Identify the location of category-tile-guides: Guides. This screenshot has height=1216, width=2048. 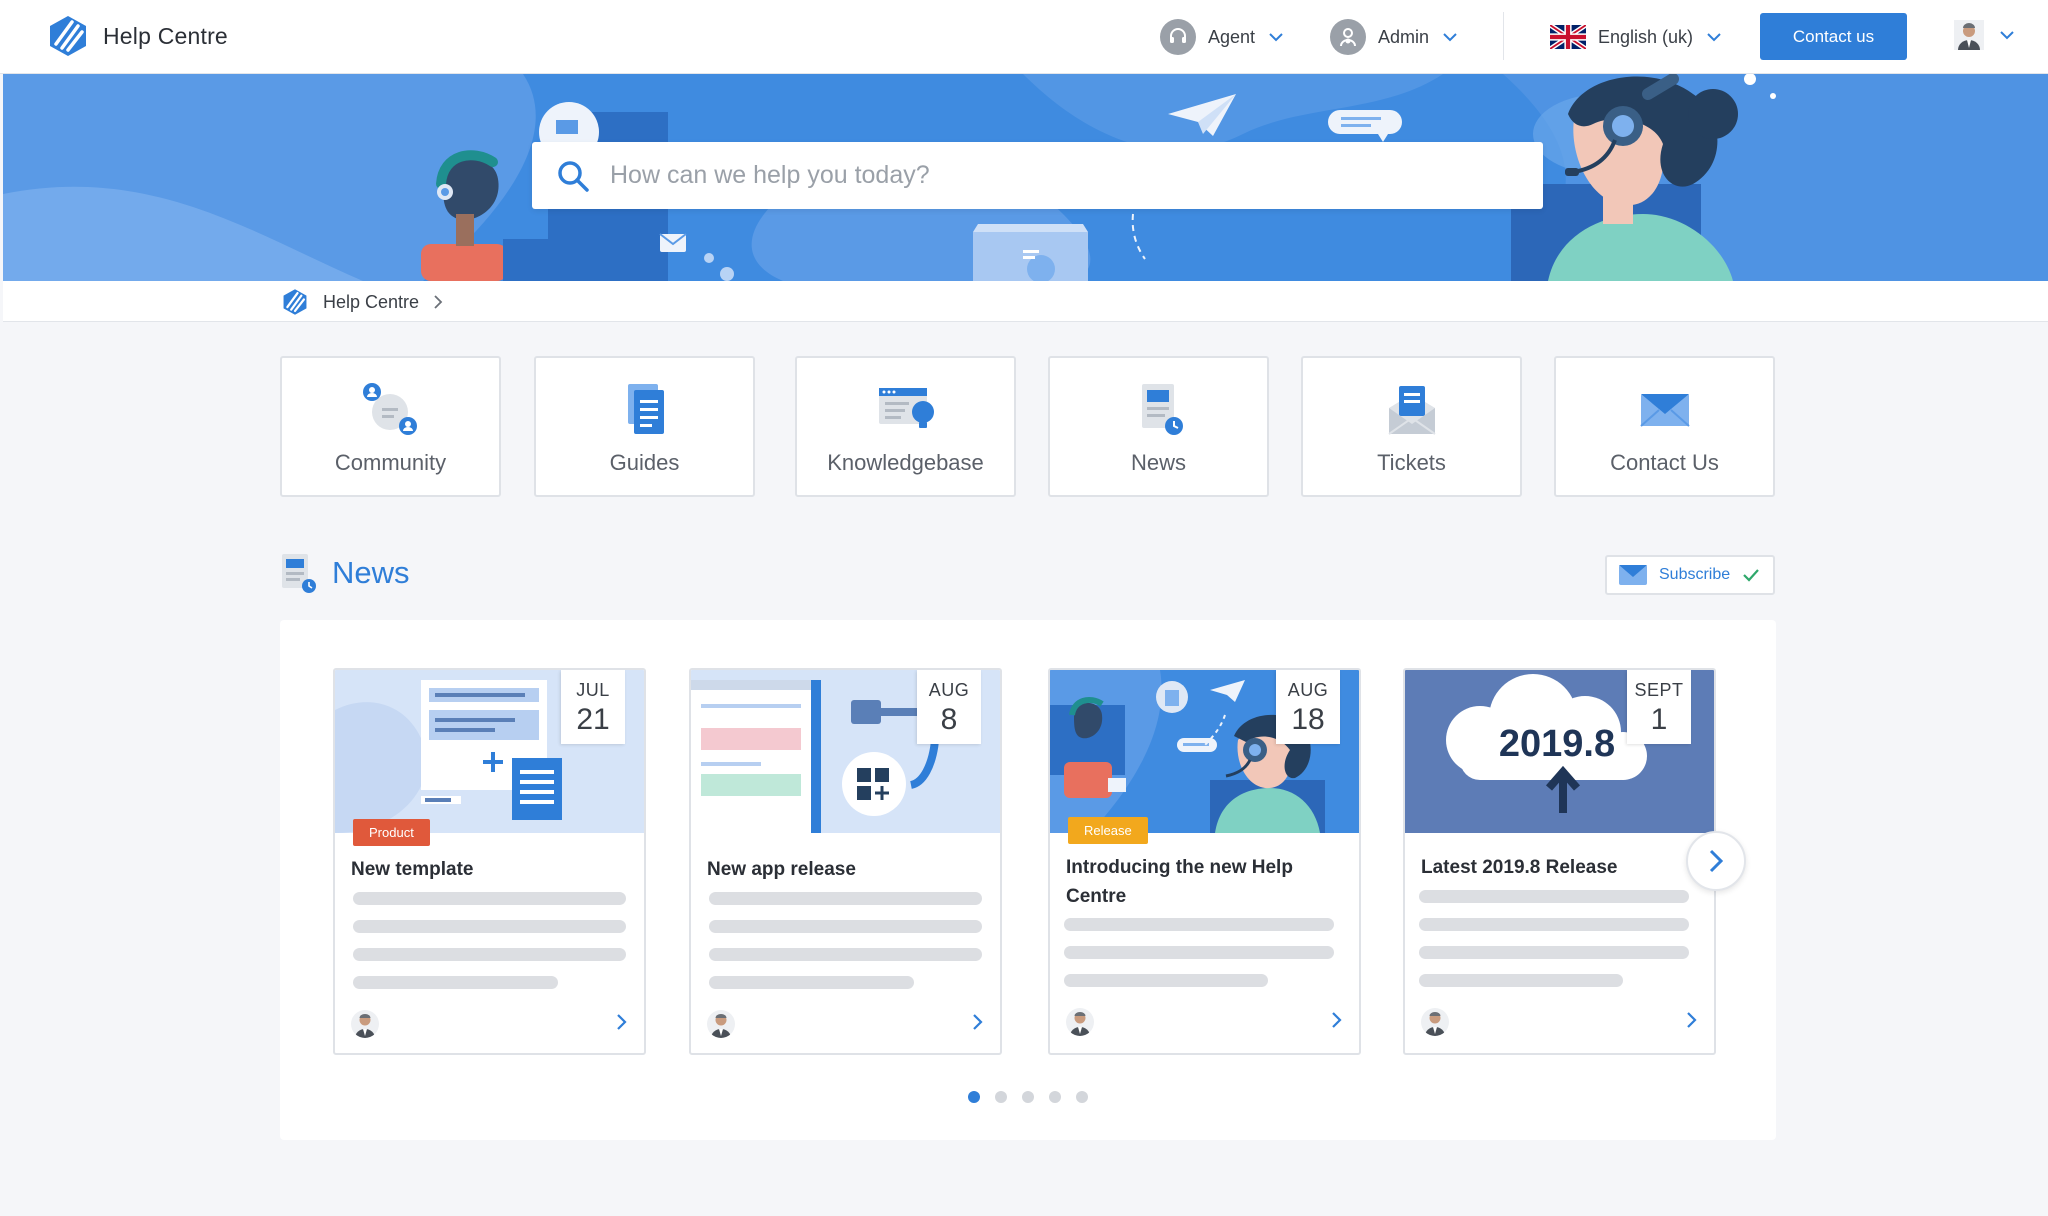
(644, 426).